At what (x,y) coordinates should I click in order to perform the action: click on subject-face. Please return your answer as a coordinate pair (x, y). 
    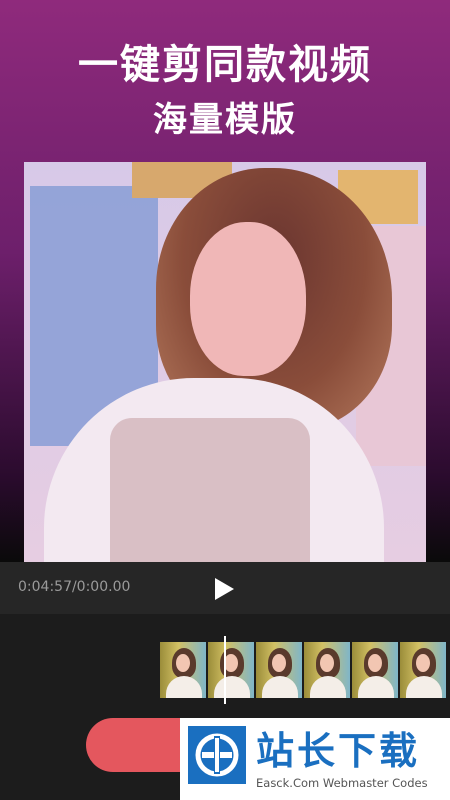
    Looking at the image, I should click on (248, 299).